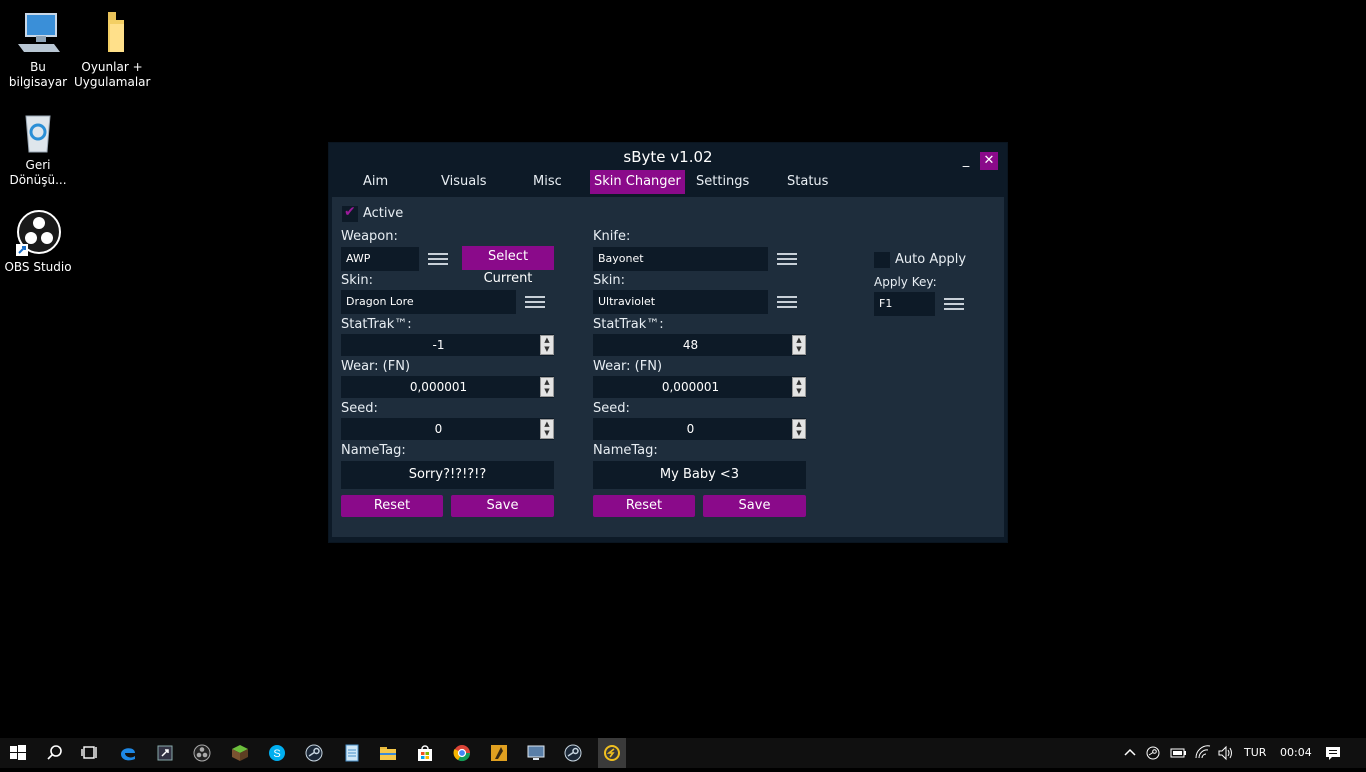  What do you see at coordinates (499, 753) in the screenshot?
I see `game-icon` at bounding box center [499, 753].